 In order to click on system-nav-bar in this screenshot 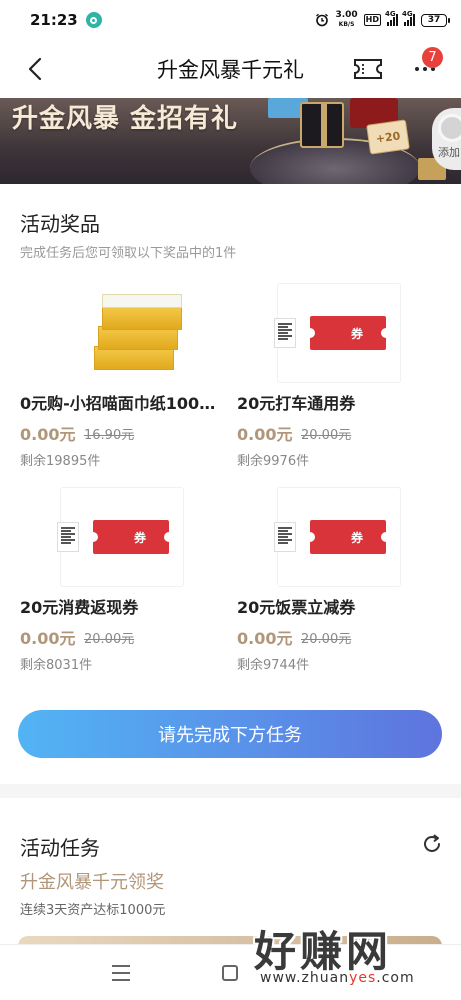, I will do `click(230, 972)`.